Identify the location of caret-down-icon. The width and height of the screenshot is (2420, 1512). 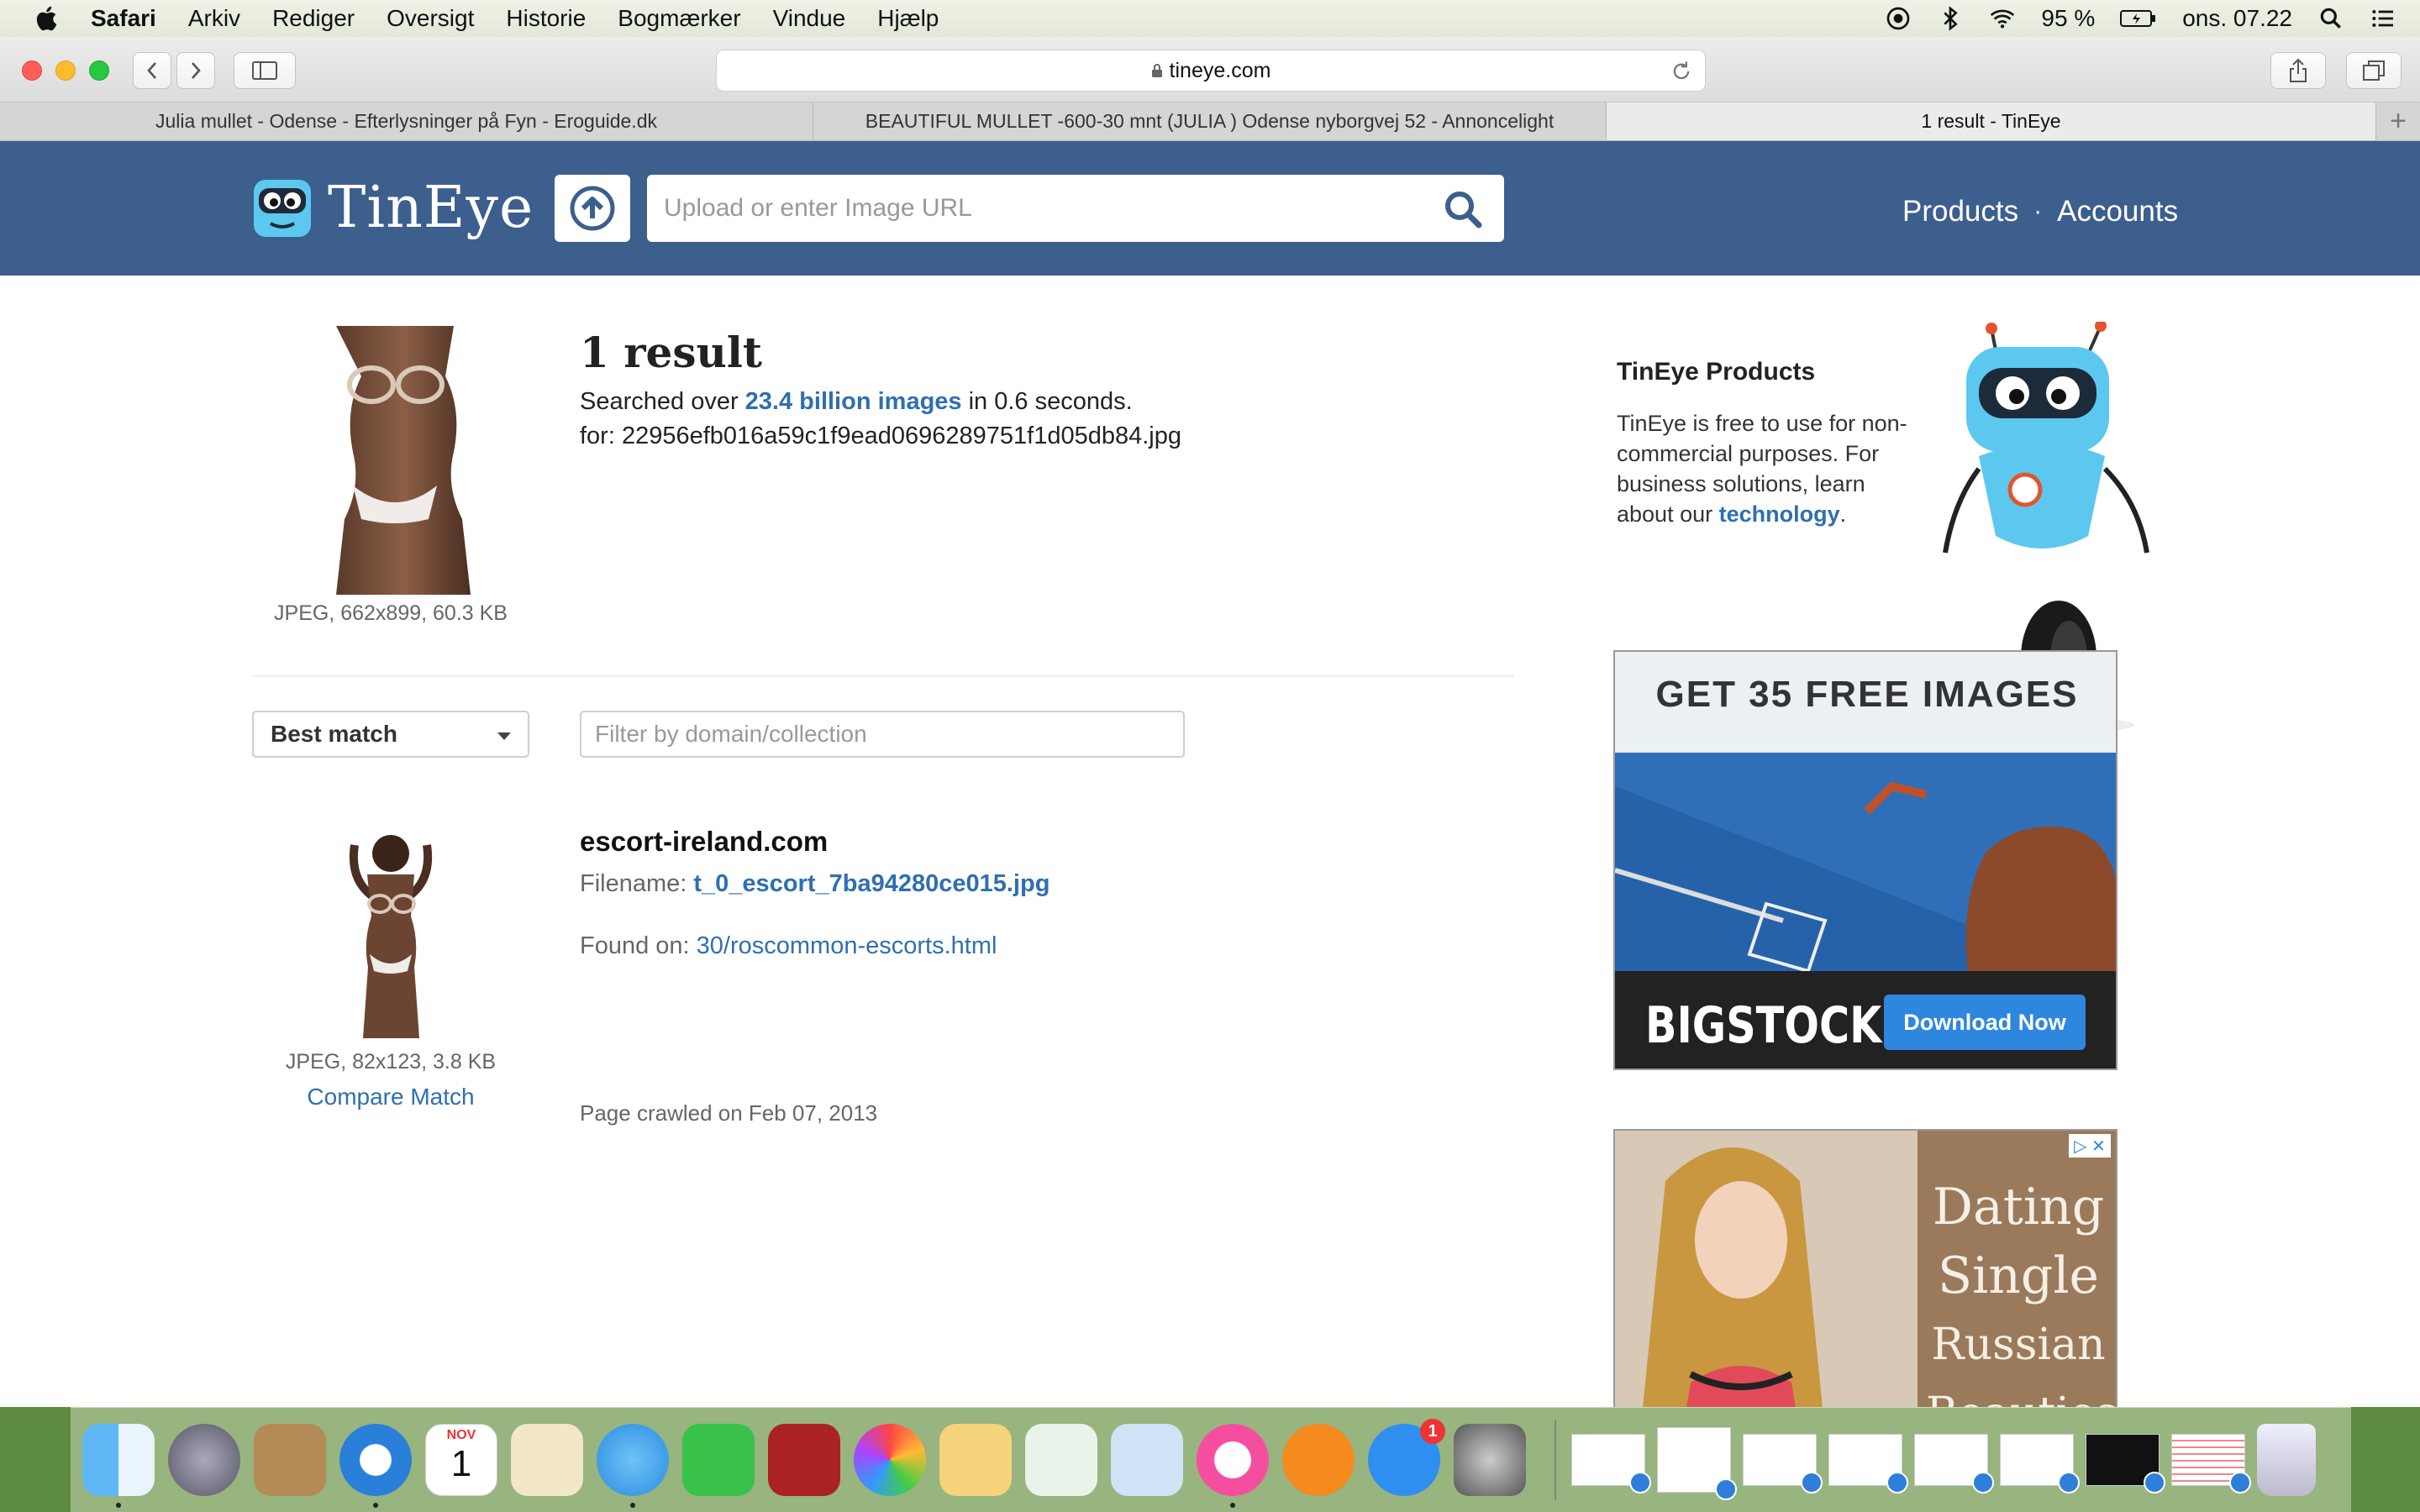
(504, 736).